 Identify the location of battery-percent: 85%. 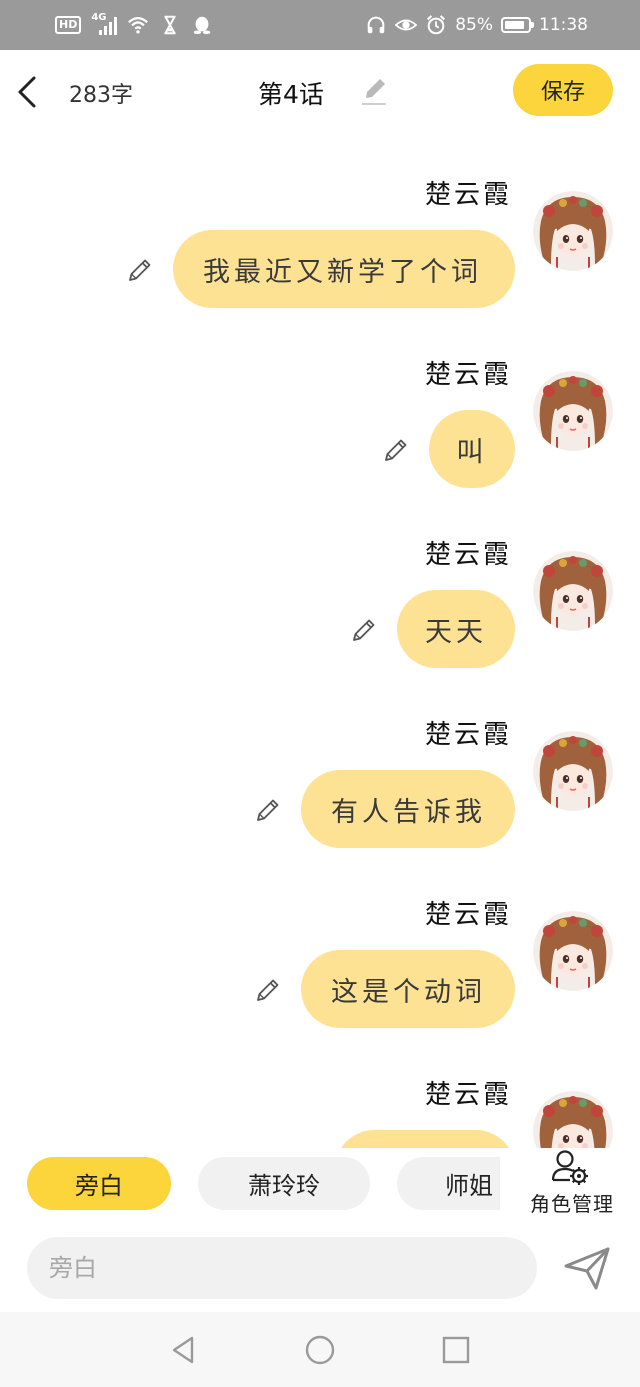
(474, 25).